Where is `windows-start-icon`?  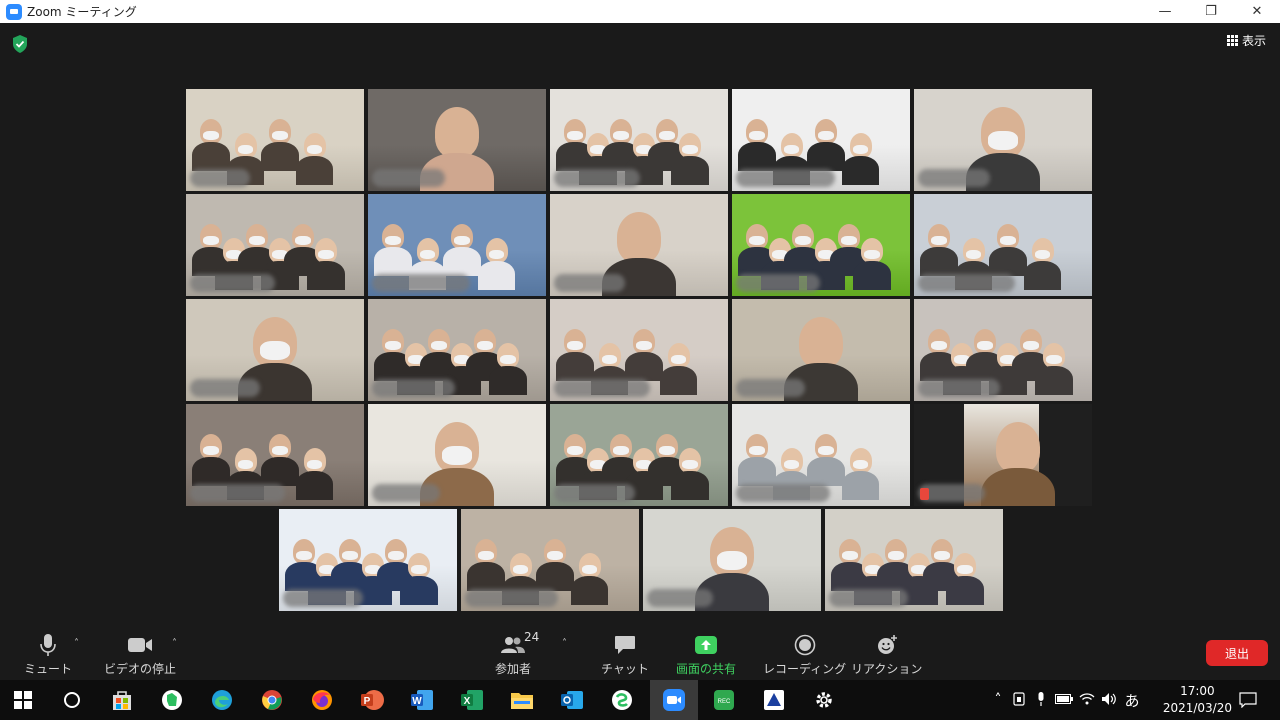 windows-start-icon is located at coordinates (23, 700).